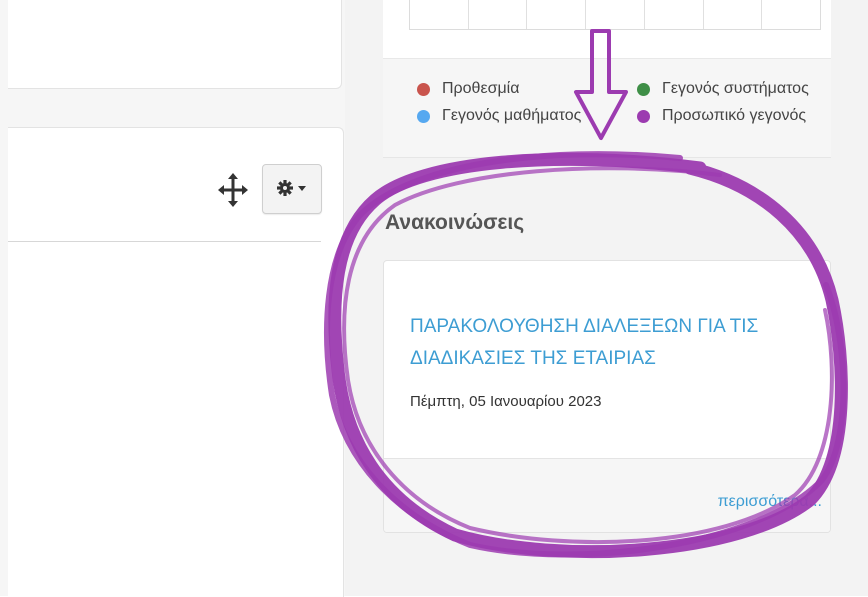 The image size is (868, 597). I want to click on announcements-heading: Ανακοινώσεις, so click(455, 222).